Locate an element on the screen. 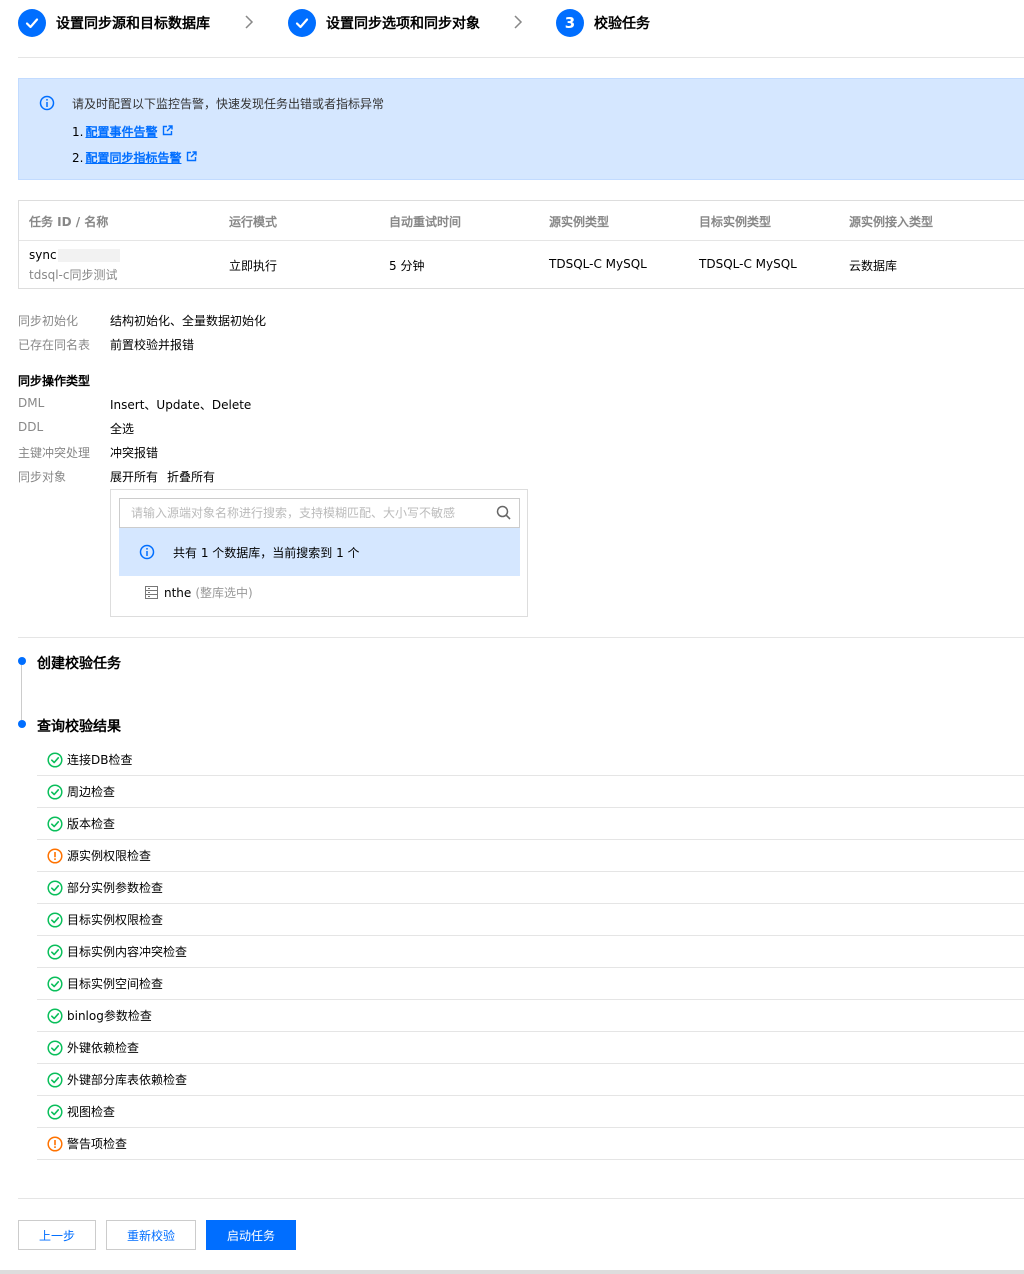 Image resolution: width=1024 pixels, height=1274 pixels. dml-row: DML Insert、Update、Delete is located at coordinates (134, 404).